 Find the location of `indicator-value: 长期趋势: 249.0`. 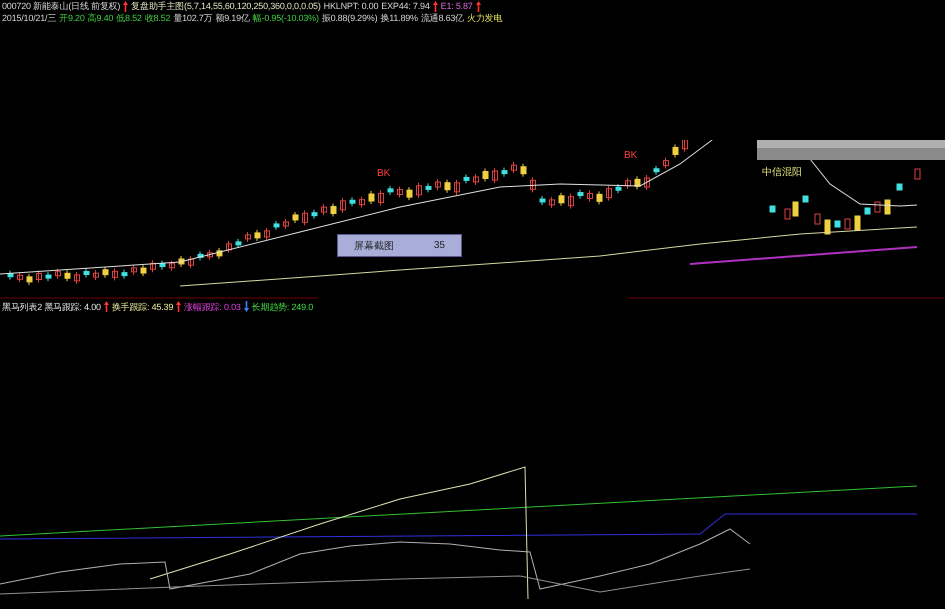

indicator-value: 长期趋势: 249.0 is located at coordinates (283, 306).